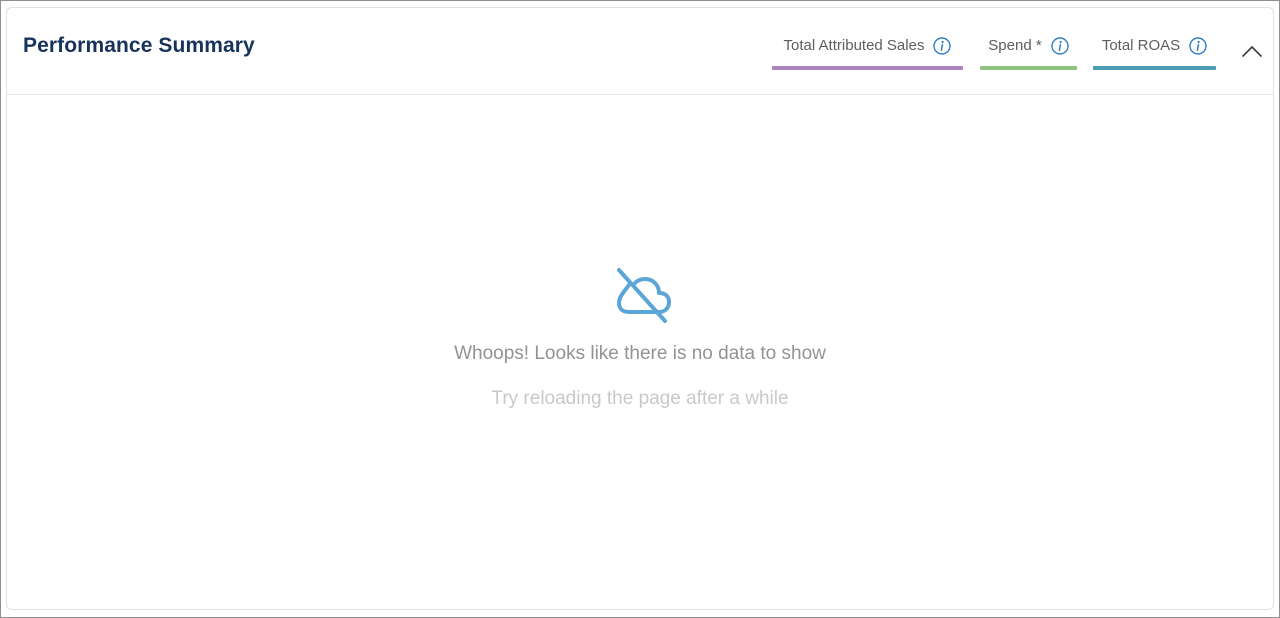 Image resolution: width=1280 pixels, height=618 pixels. I want to click on collapse-button, so click(1252, 51).